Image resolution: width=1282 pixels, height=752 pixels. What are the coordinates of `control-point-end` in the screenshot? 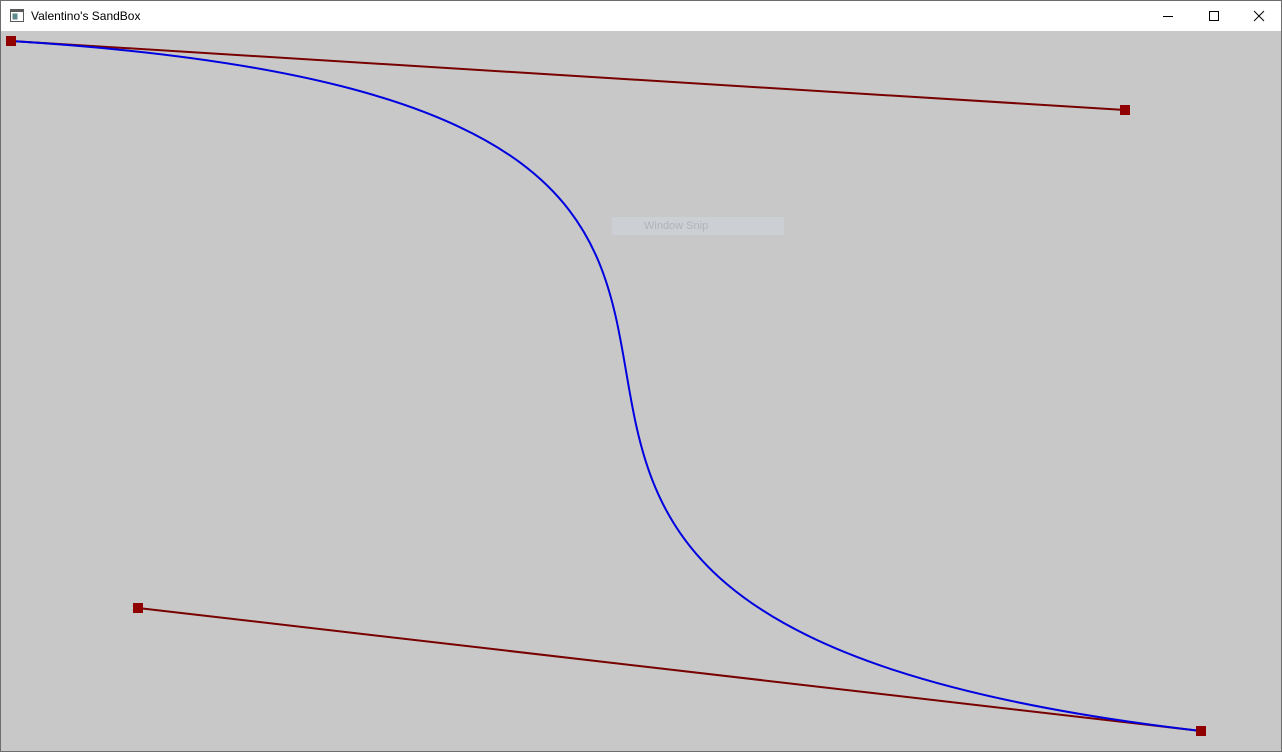 It's located at (1201, 731).